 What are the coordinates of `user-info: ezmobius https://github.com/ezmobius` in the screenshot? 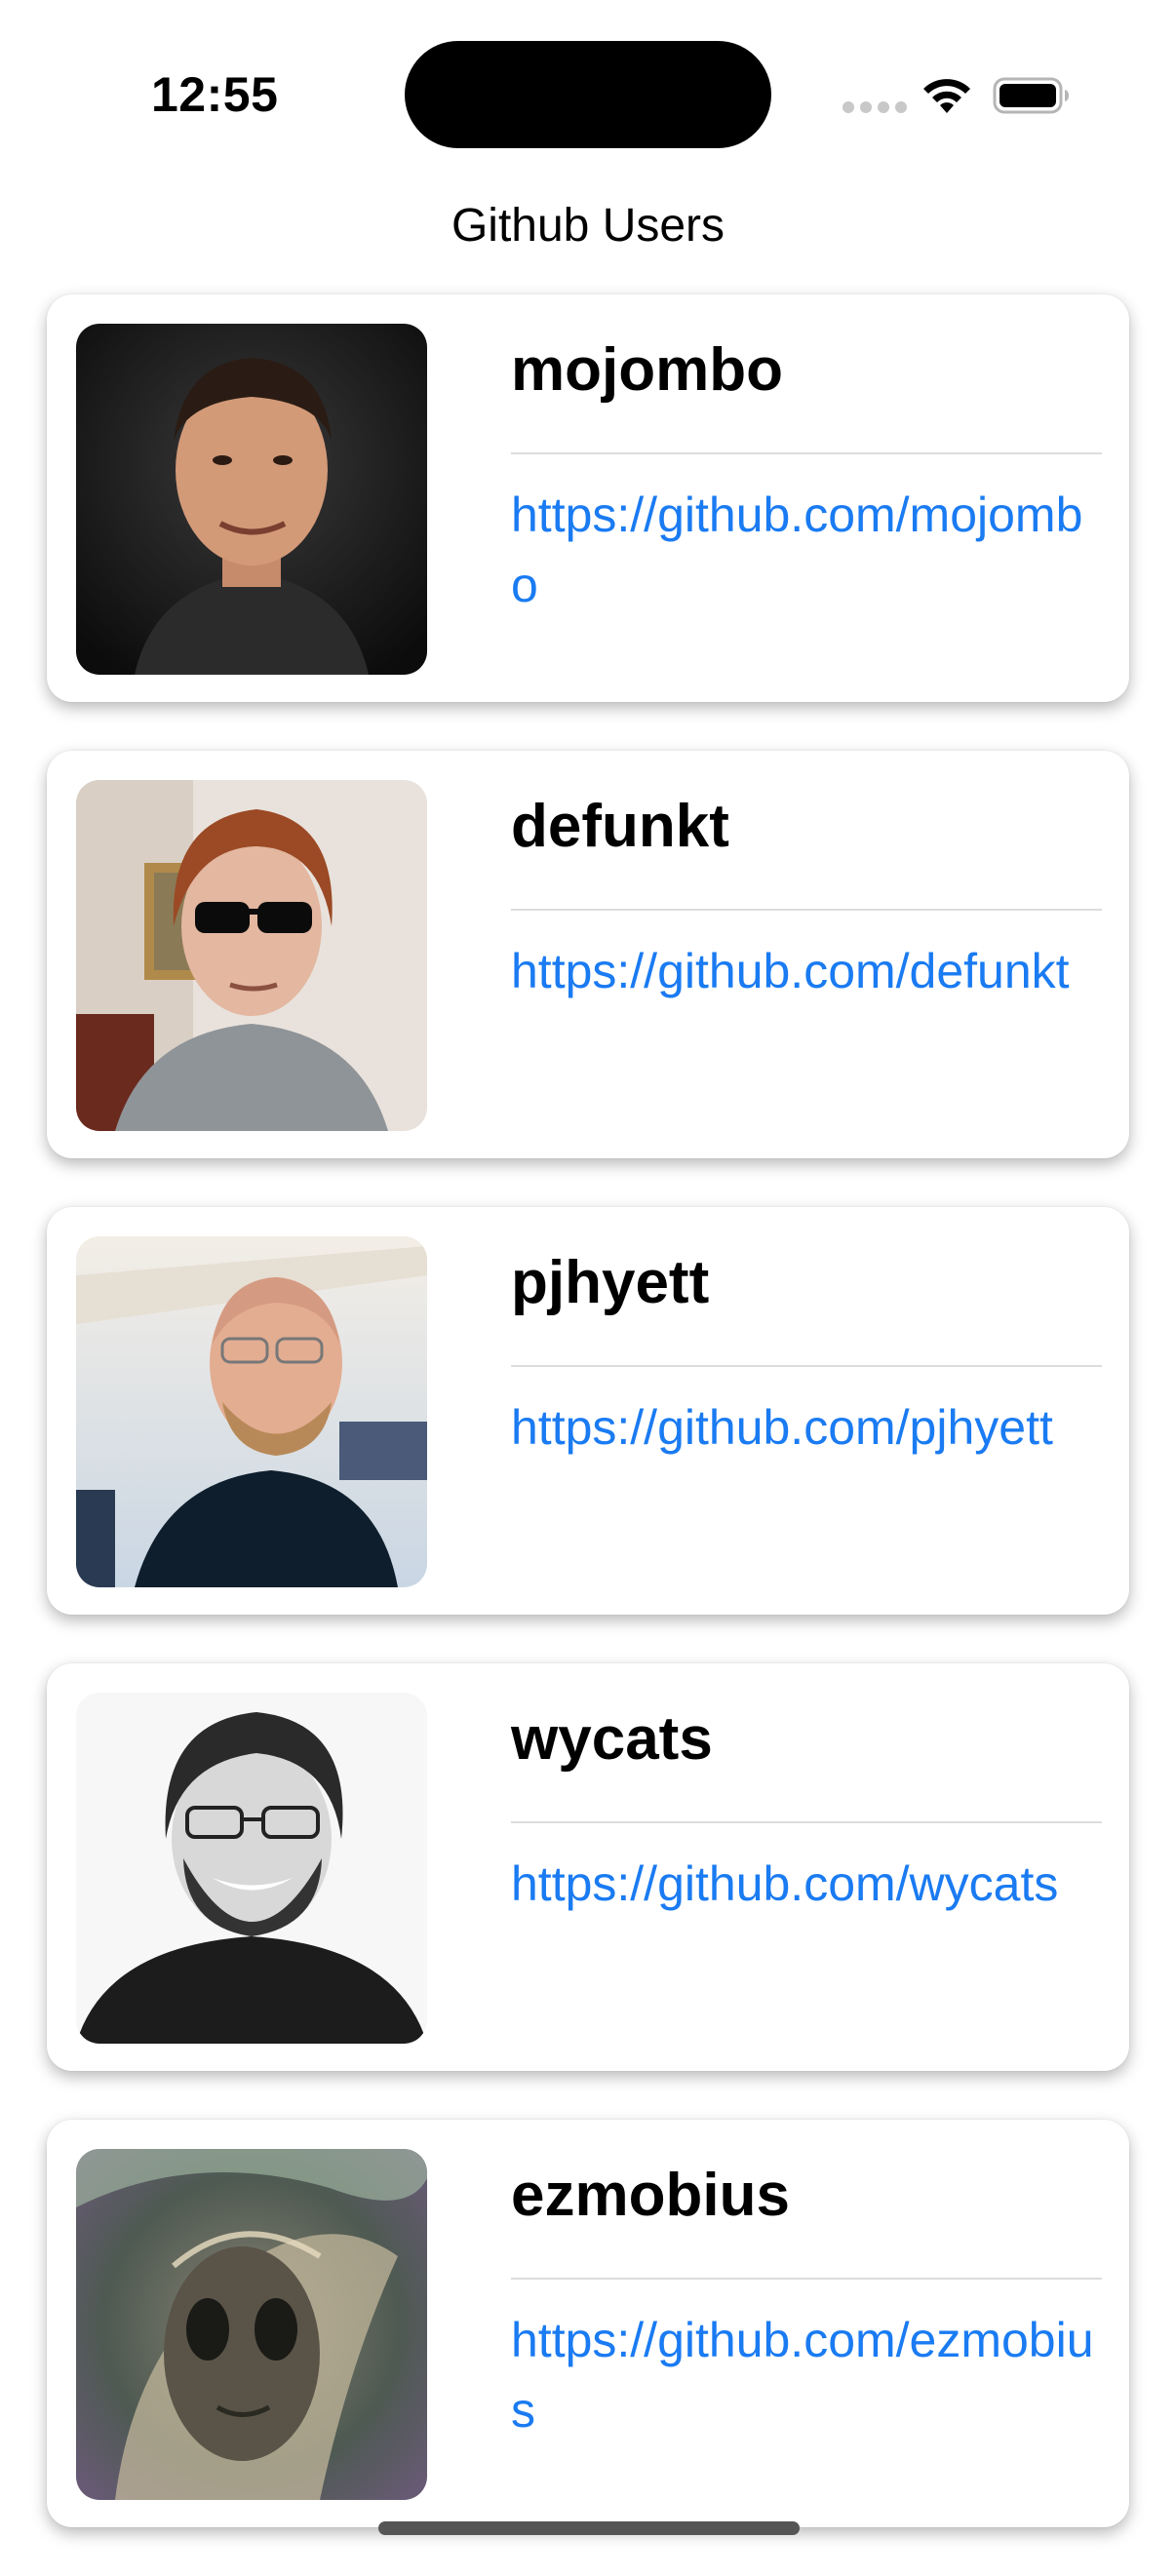 It's located at (806, 2297).